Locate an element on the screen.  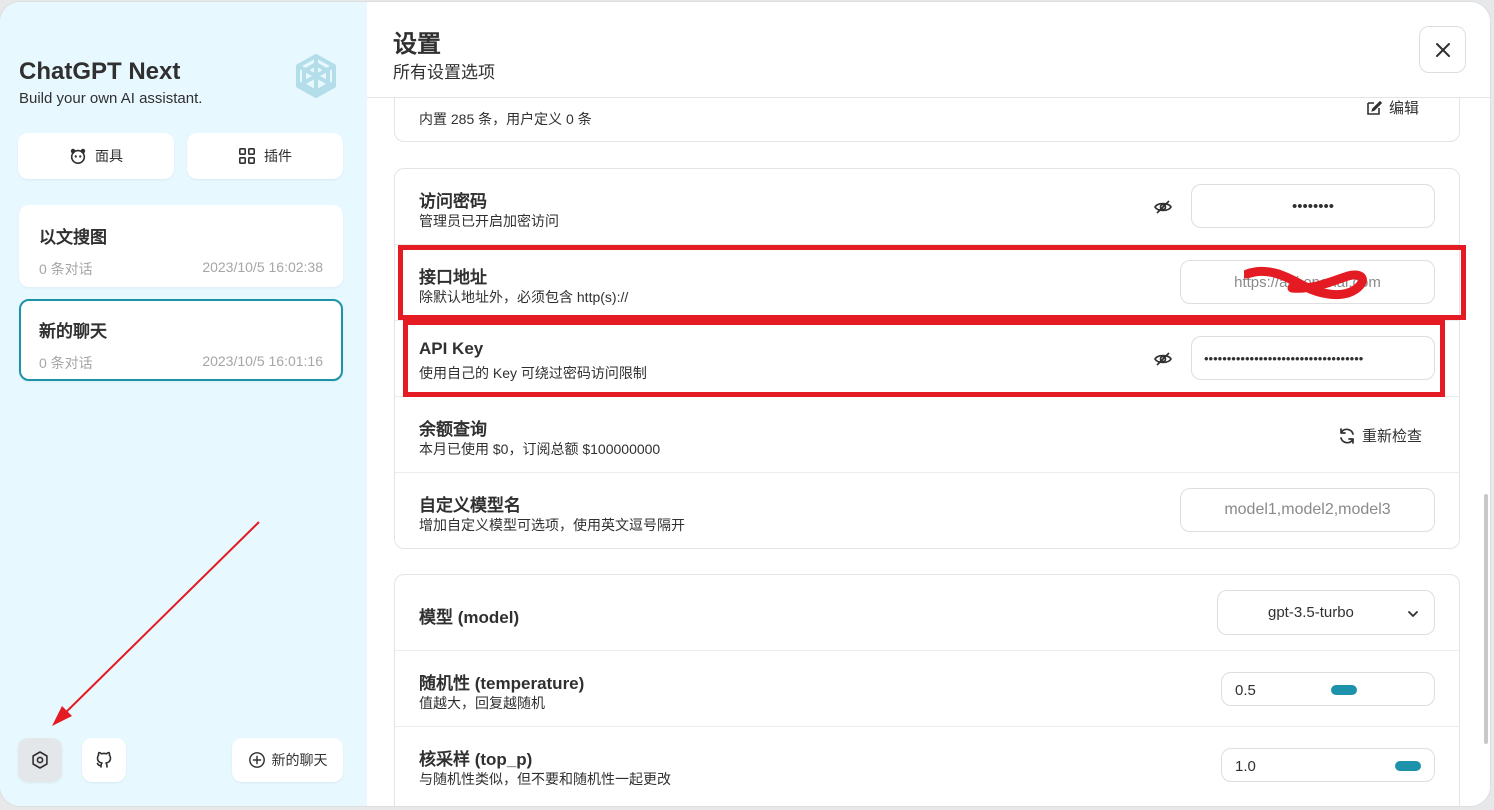
refresh-icon is located at coordinates (1347, 435).